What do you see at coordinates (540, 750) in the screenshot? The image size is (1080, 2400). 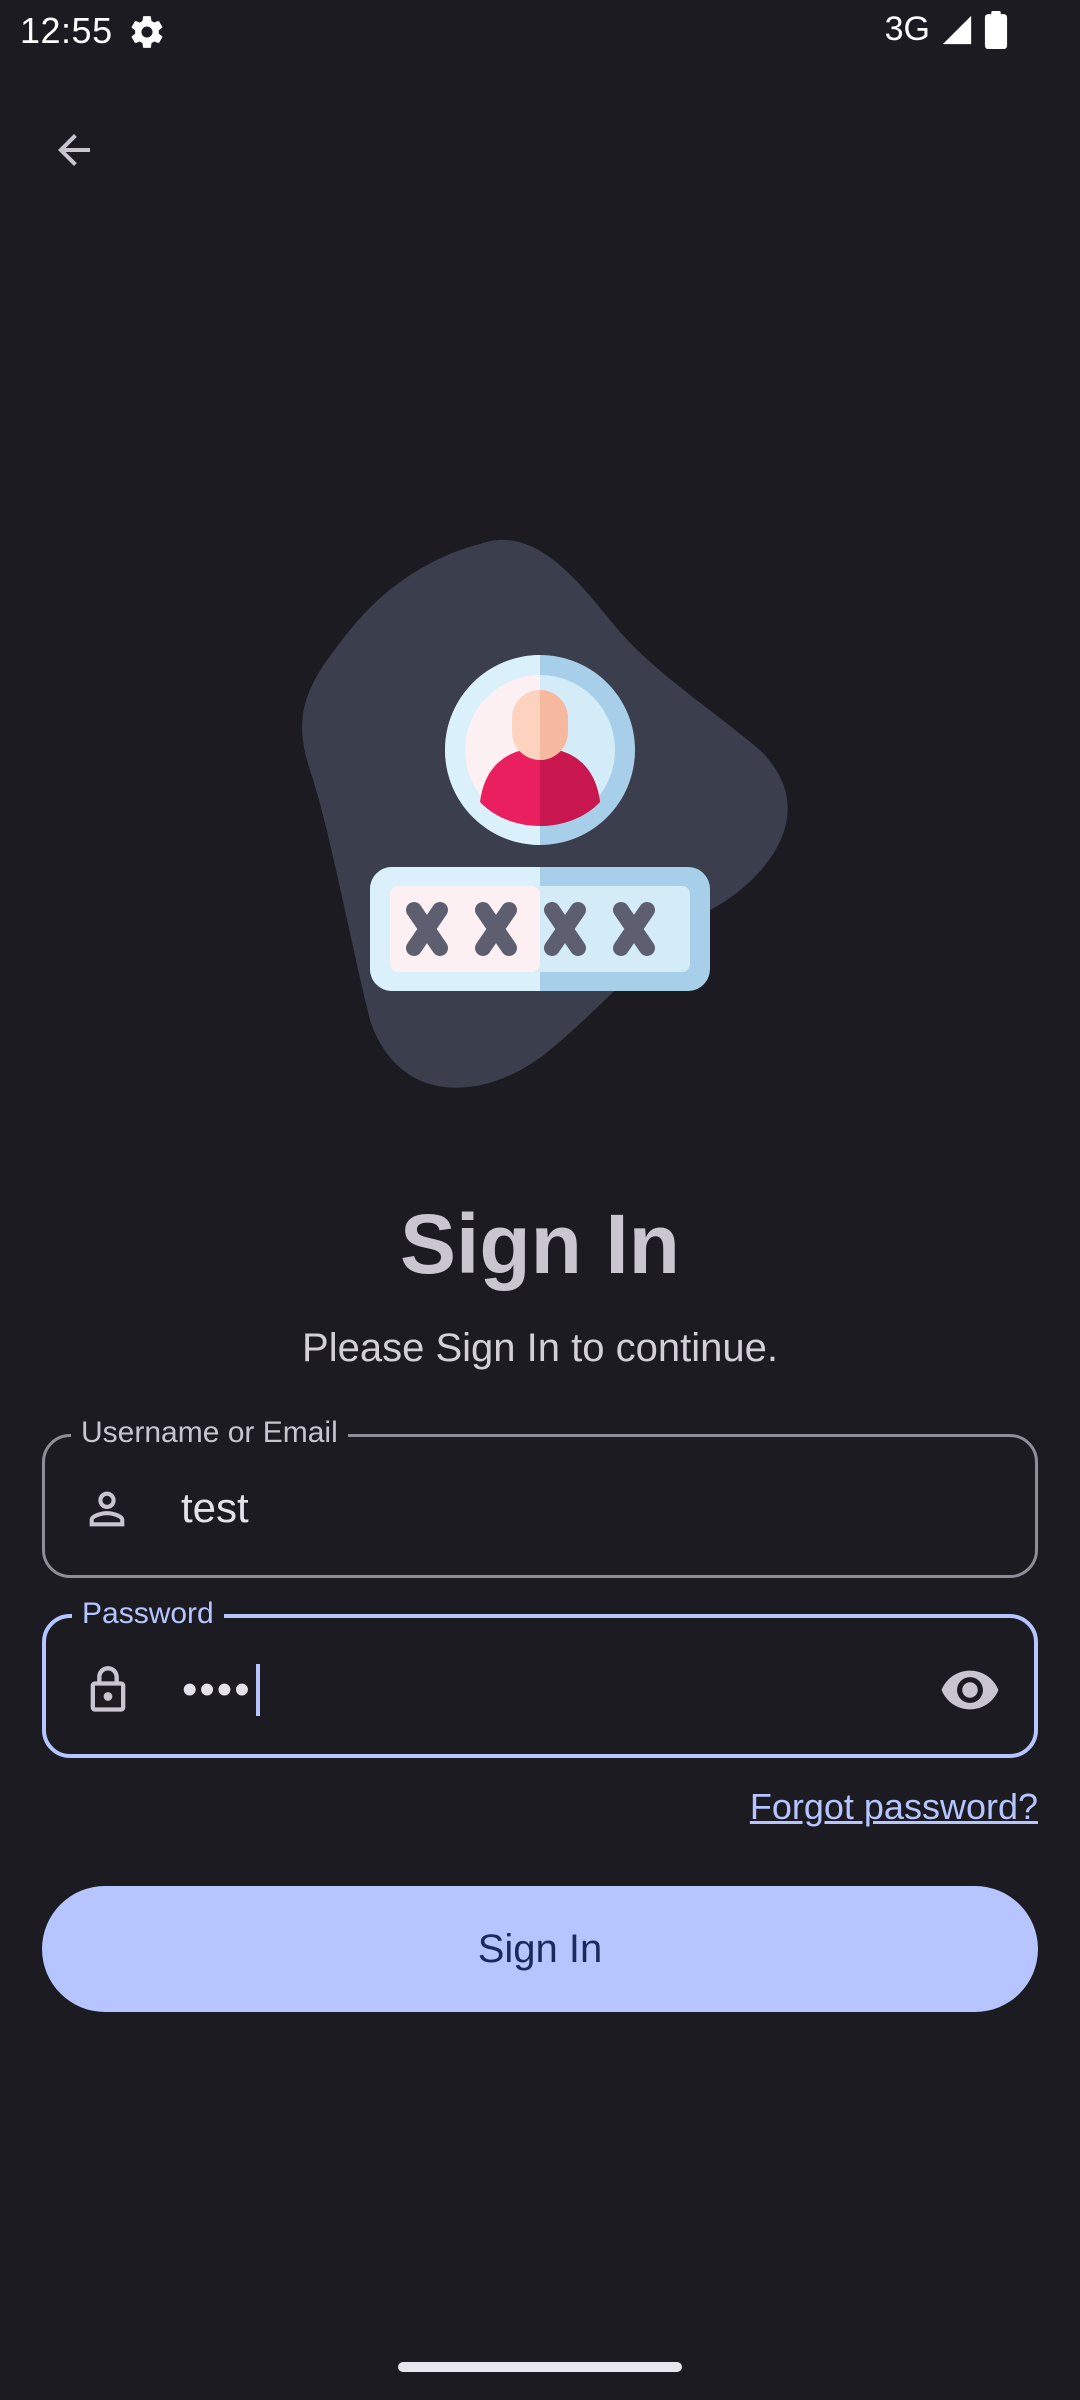 I see `avatar-icon` at bounding box center [540, 750].